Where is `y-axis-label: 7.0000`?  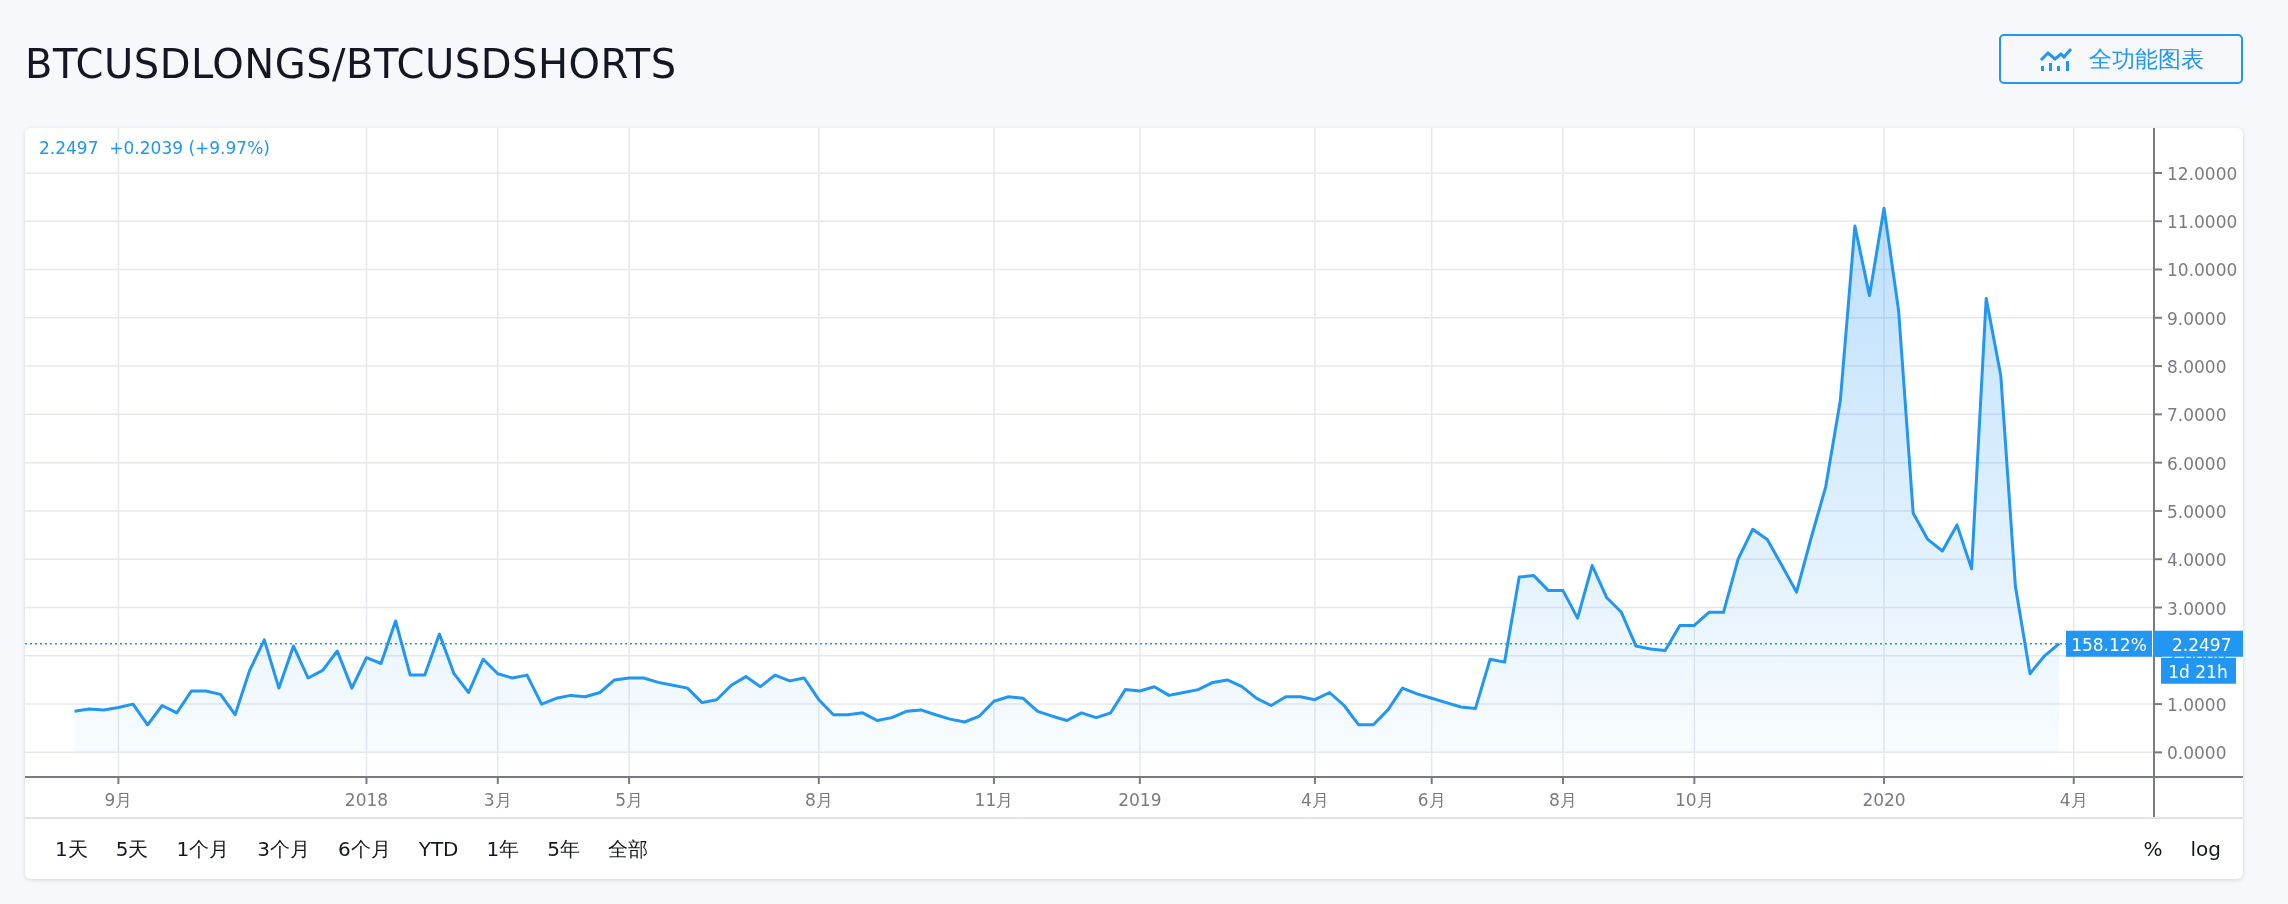 y-axis-label: 7.0000 is located at coordinates (2197, 415).